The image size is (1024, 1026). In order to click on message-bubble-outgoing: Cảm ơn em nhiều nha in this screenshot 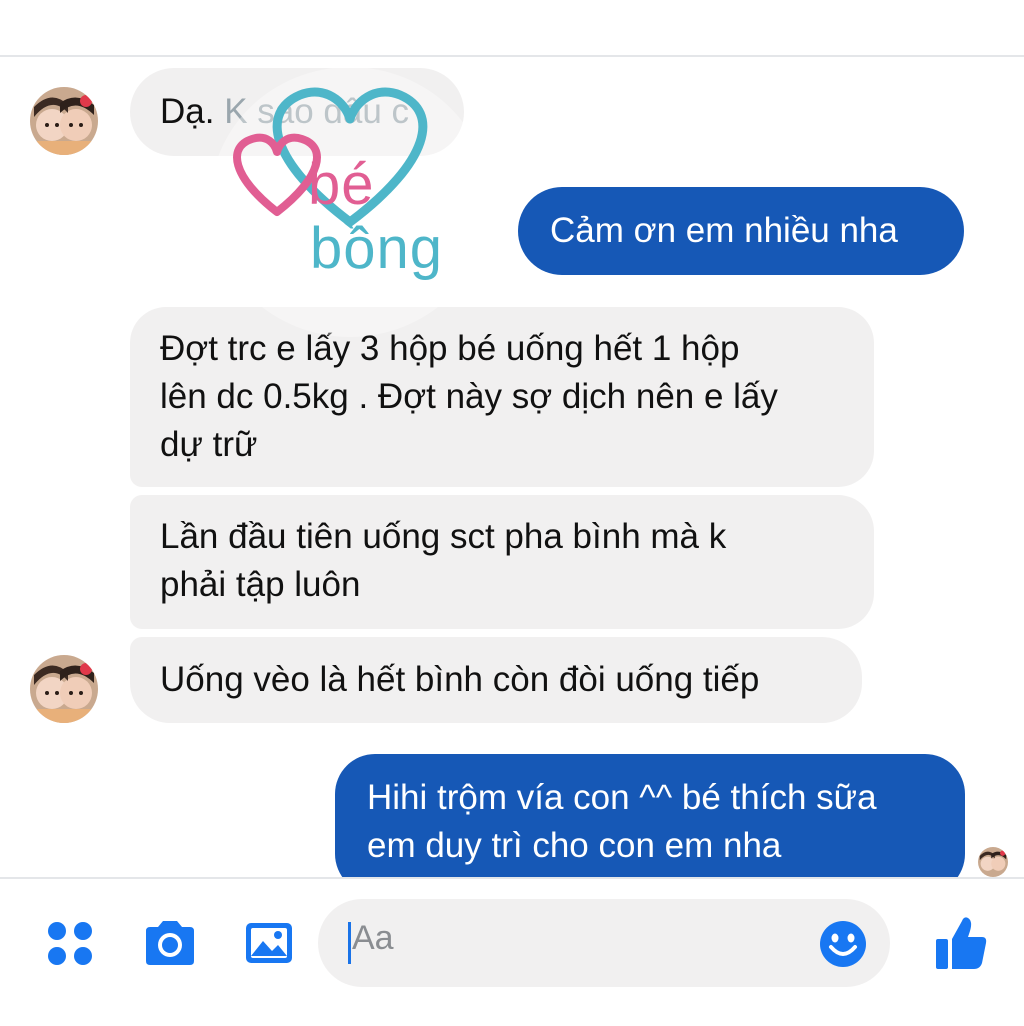, I will do `click(741, 231)`.